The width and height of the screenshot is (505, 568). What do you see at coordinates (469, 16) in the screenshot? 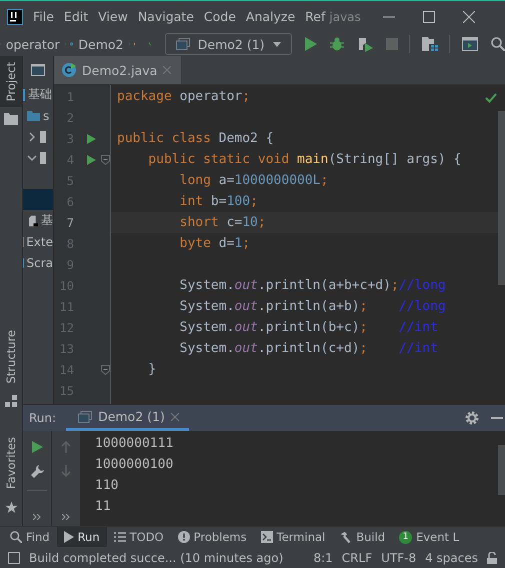
I see `close-icon` at bounding box center [469, 16].